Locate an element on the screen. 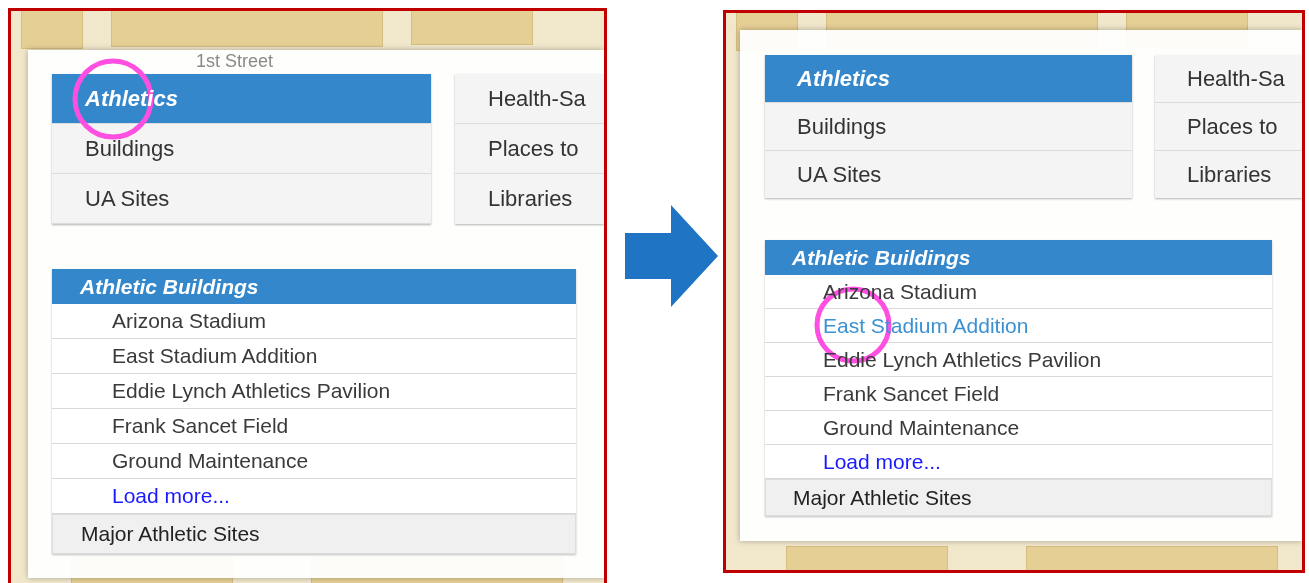  list-item: Eddie Lynch Athletics Pavilion is located at coordinates (314, 391).